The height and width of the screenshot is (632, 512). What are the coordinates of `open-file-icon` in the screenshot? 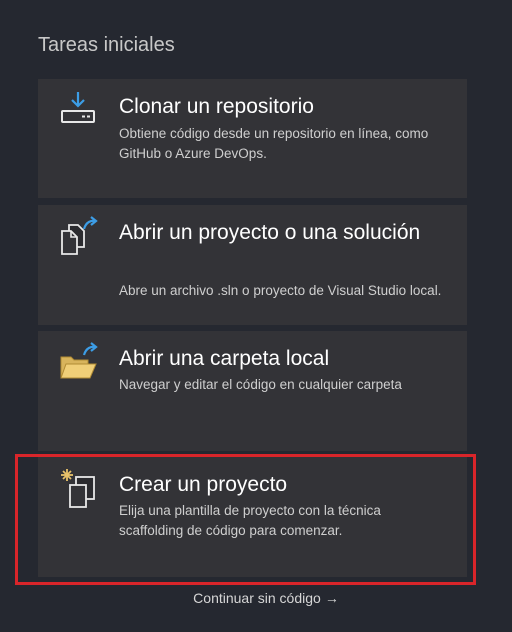 It's located at (78, 235).